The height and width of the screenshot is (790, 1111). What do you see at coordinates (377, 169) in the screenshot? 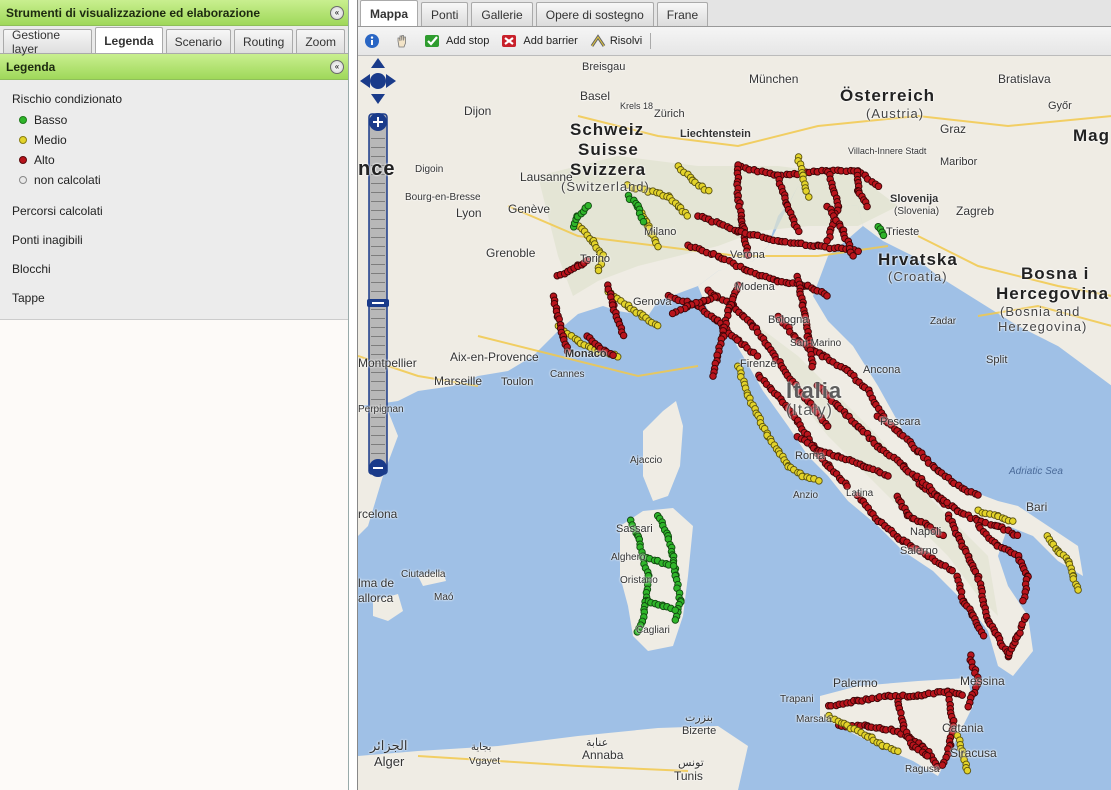
I see `map-label: nce` at bounding box center [377, 169].